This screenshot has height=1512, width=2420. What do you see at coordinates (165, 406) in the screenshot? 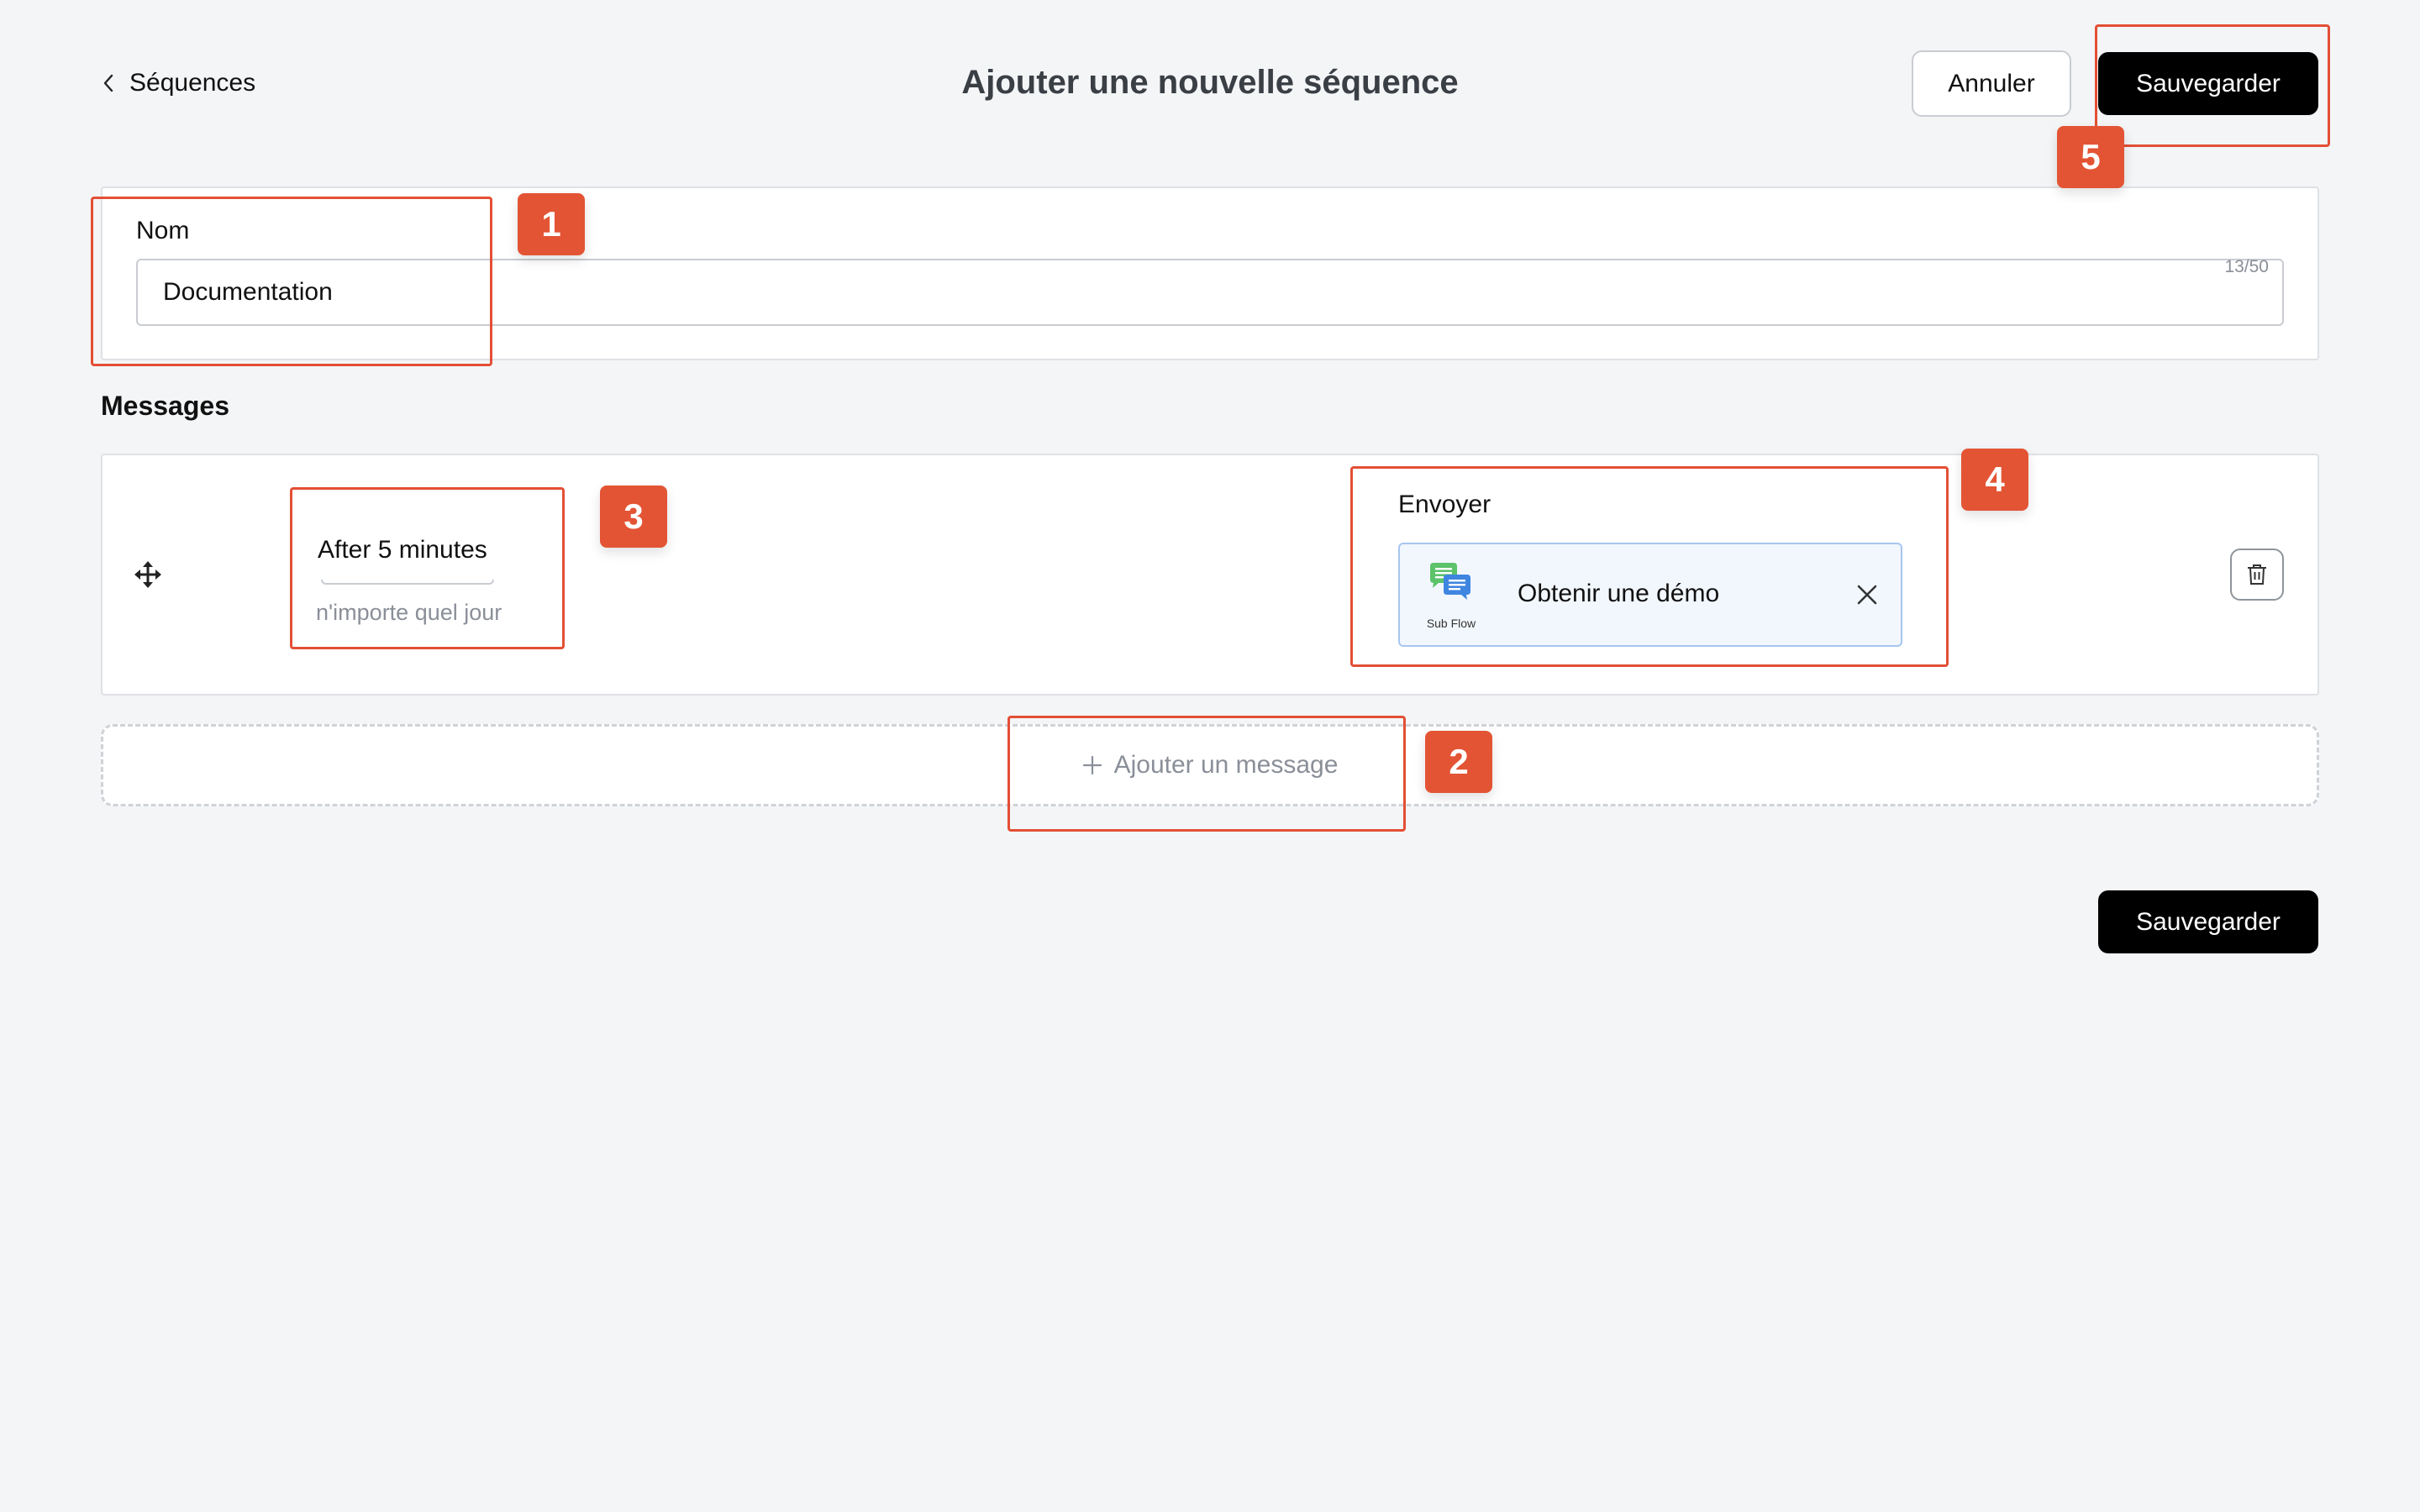
I see `messages-section-title: Messages` at bounding box center [165, 406].